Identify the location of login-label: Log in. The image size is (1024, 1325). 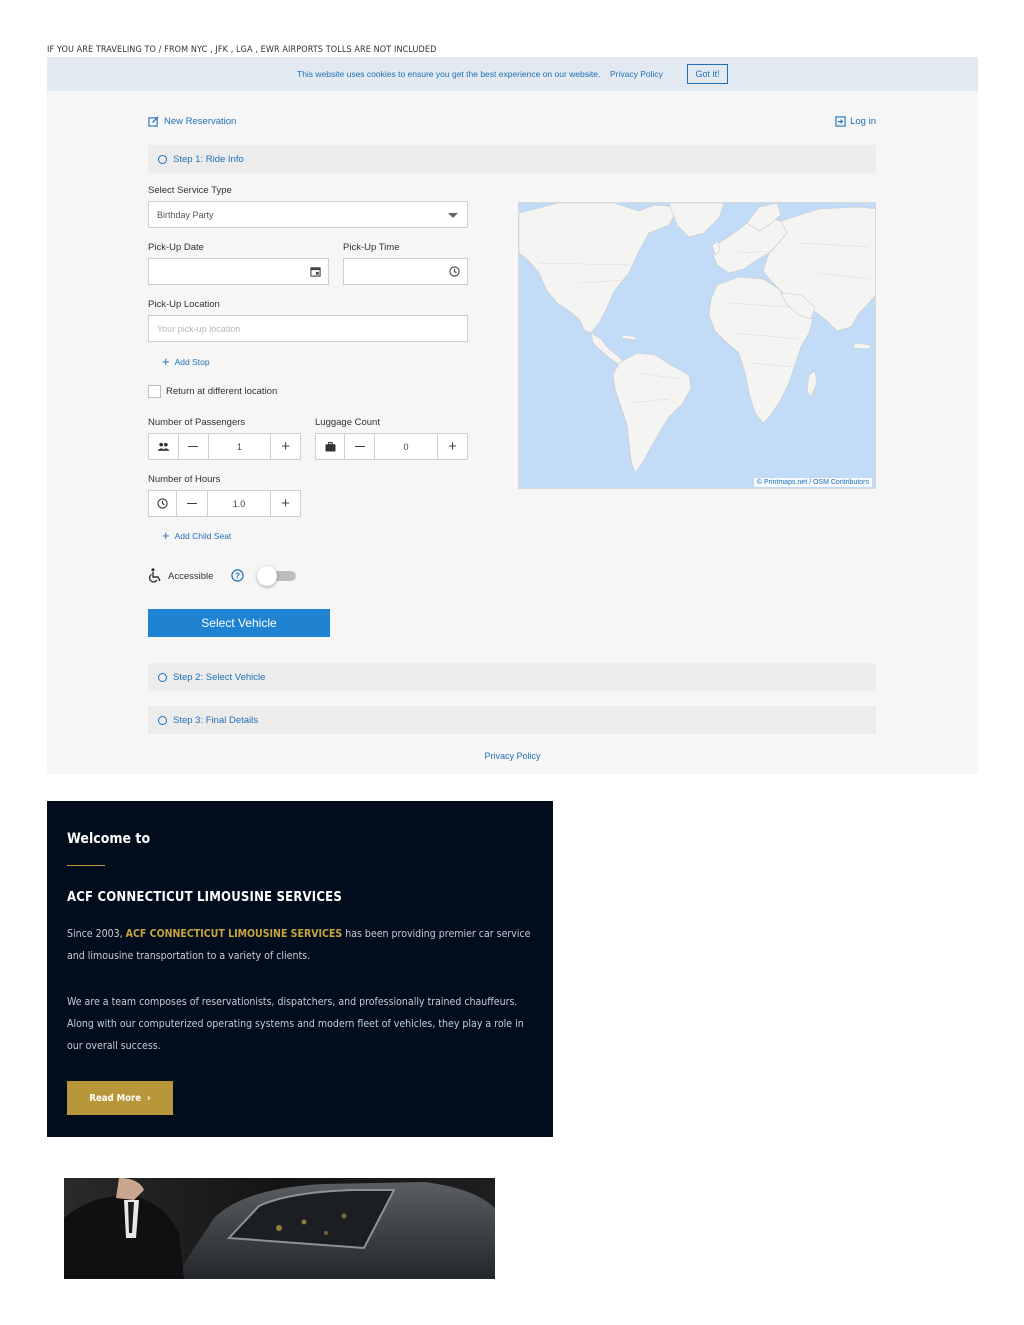
(863, 121).